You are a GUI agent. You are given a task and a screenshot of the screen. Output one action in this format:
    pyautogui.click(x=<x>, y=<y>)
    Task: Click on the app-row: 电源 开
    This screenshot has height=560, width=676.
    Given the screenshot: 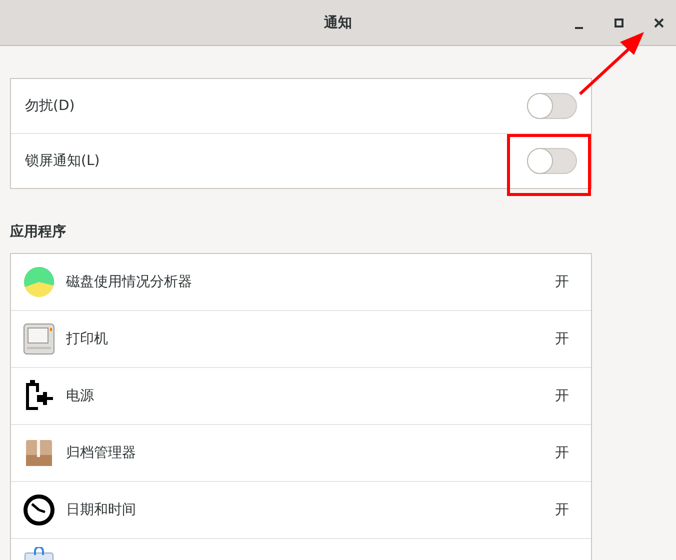 What is the action you would take?
    pyautogui.click(x=301, y=396)
    